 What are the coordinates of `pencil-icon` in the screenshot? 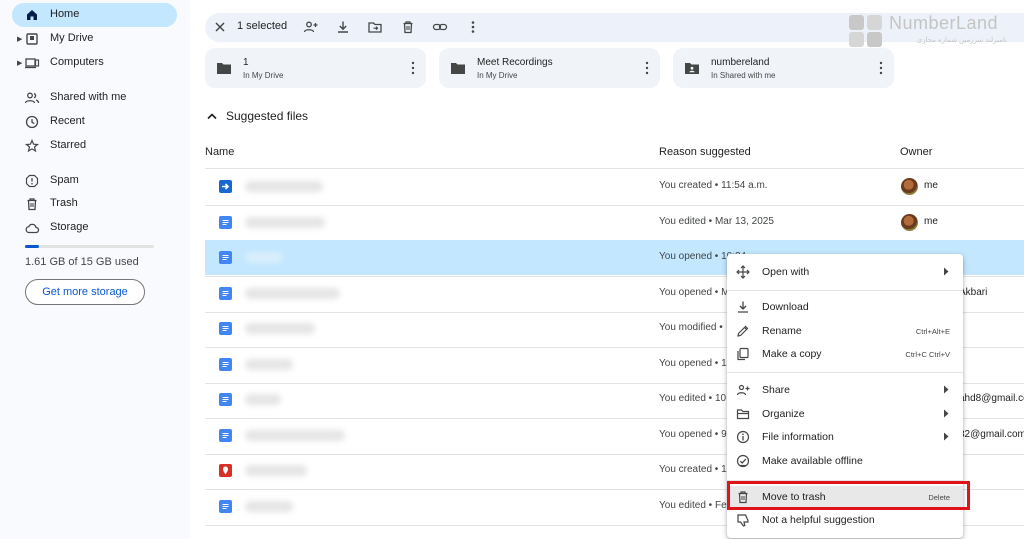 It's located at (743, 331).